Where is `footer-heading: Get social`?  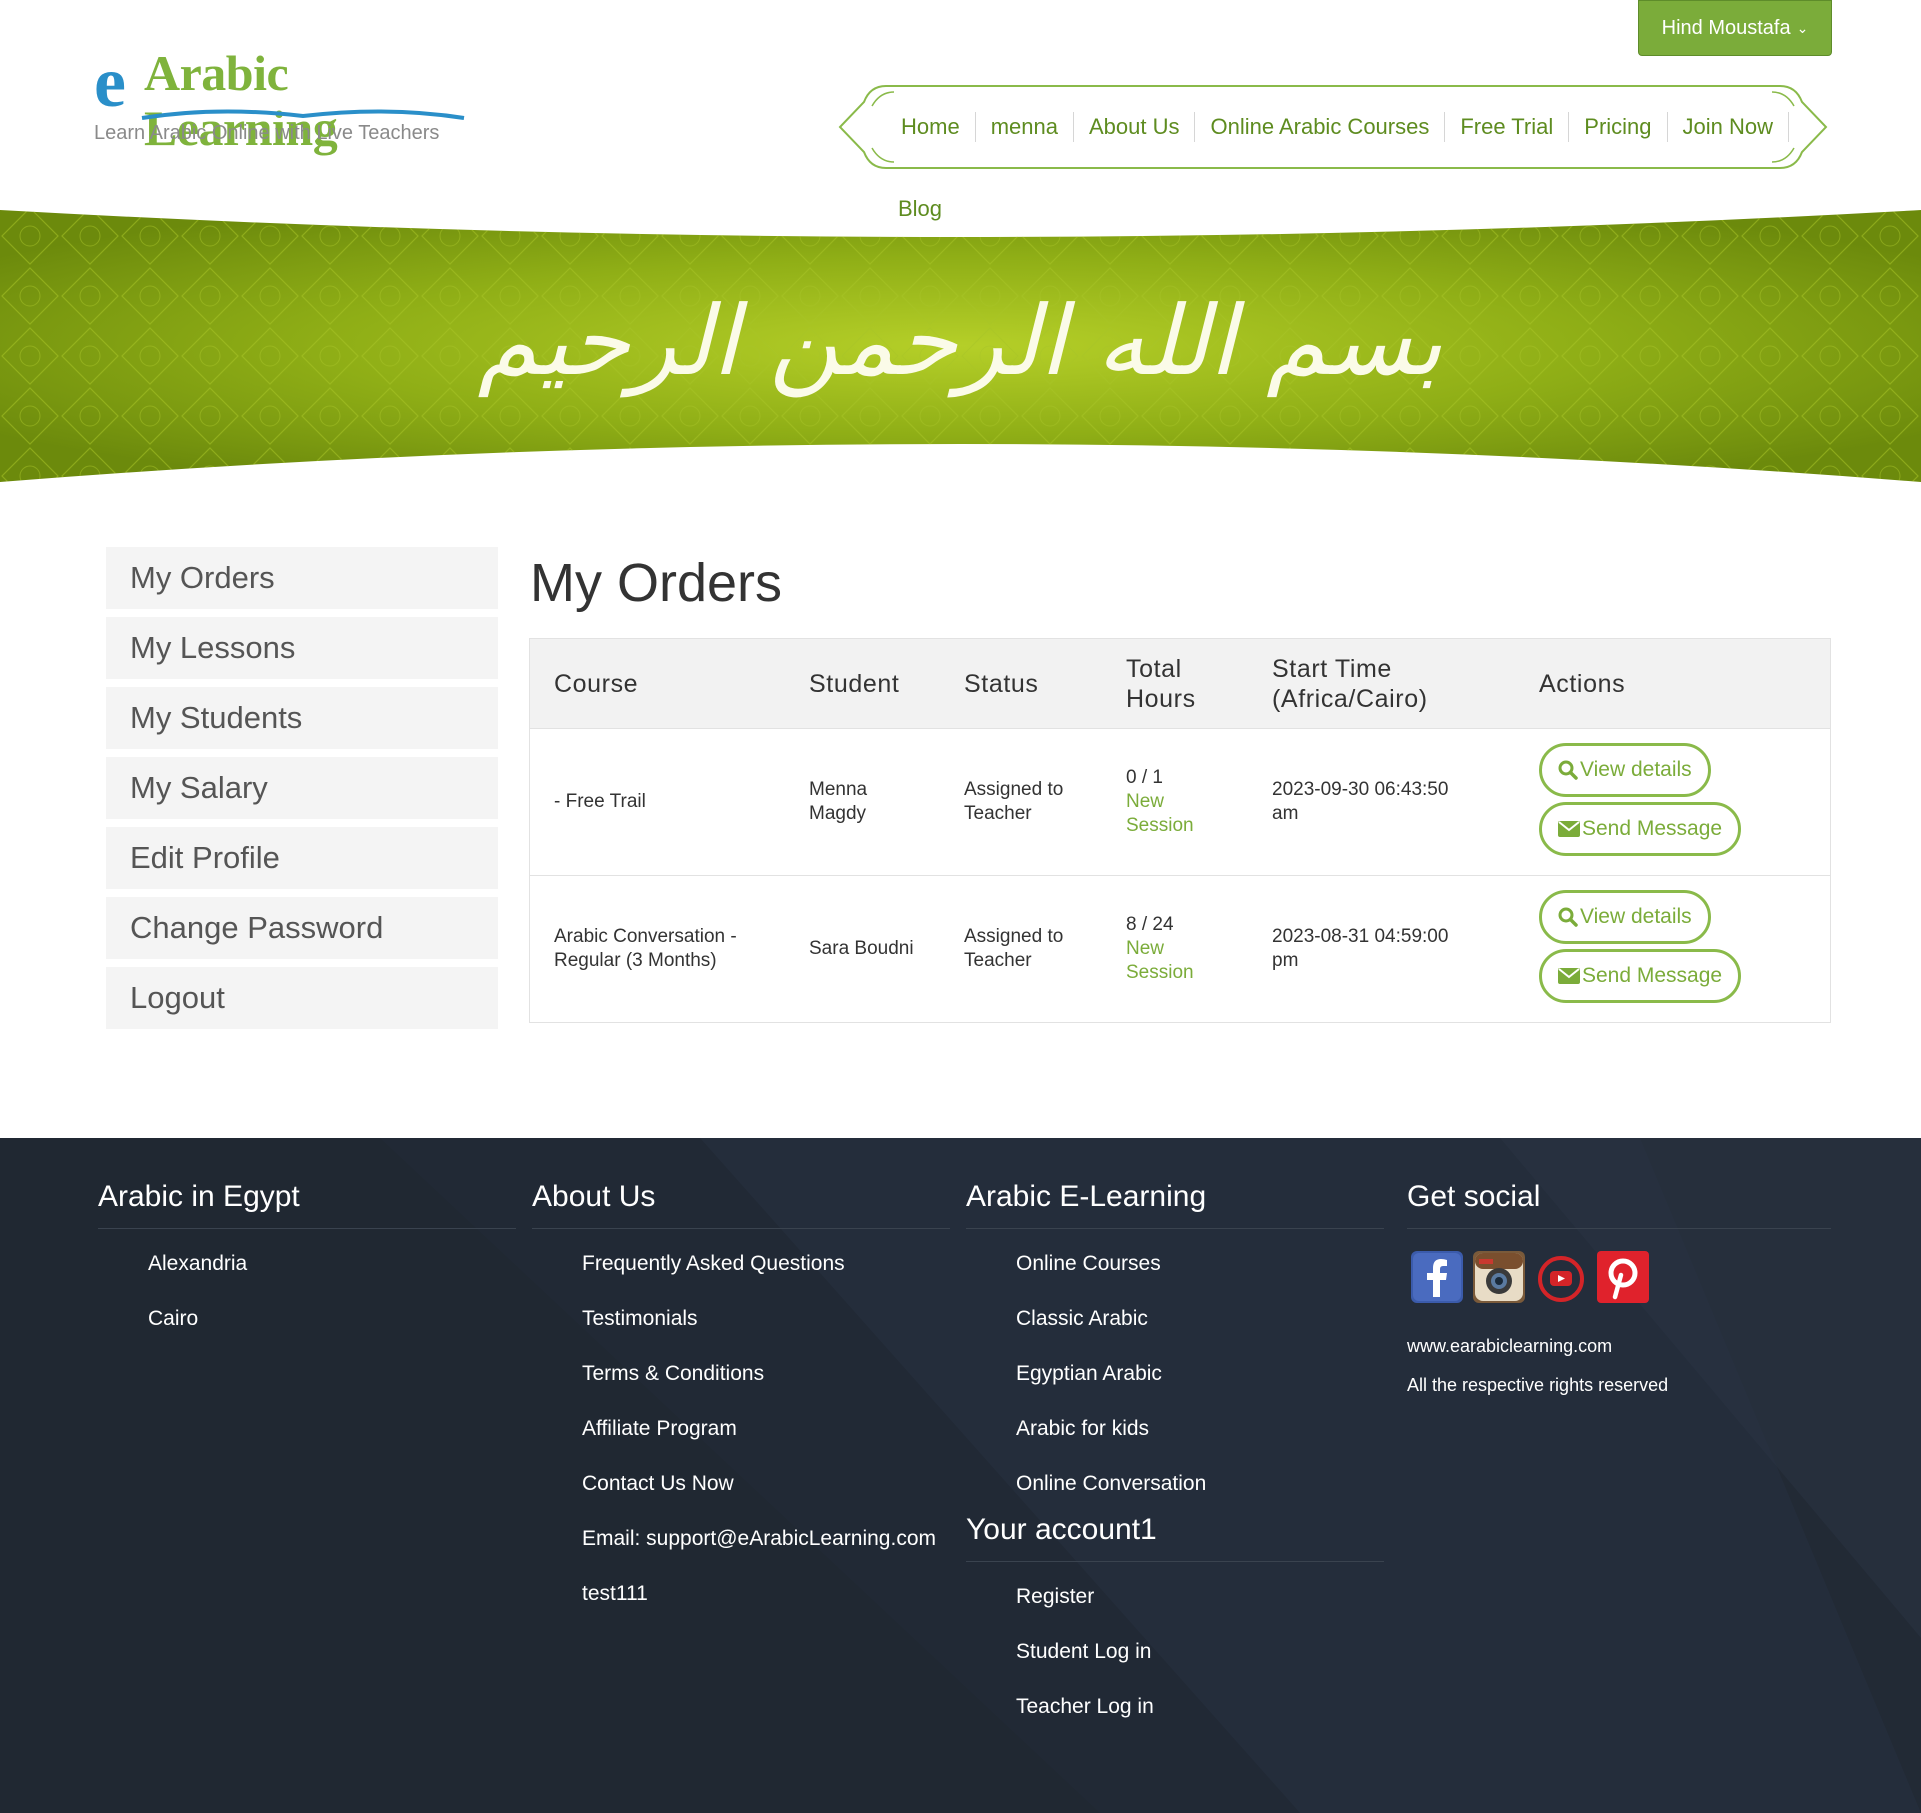 footer-heading: Get social is located at coordinates (1619, 1204).